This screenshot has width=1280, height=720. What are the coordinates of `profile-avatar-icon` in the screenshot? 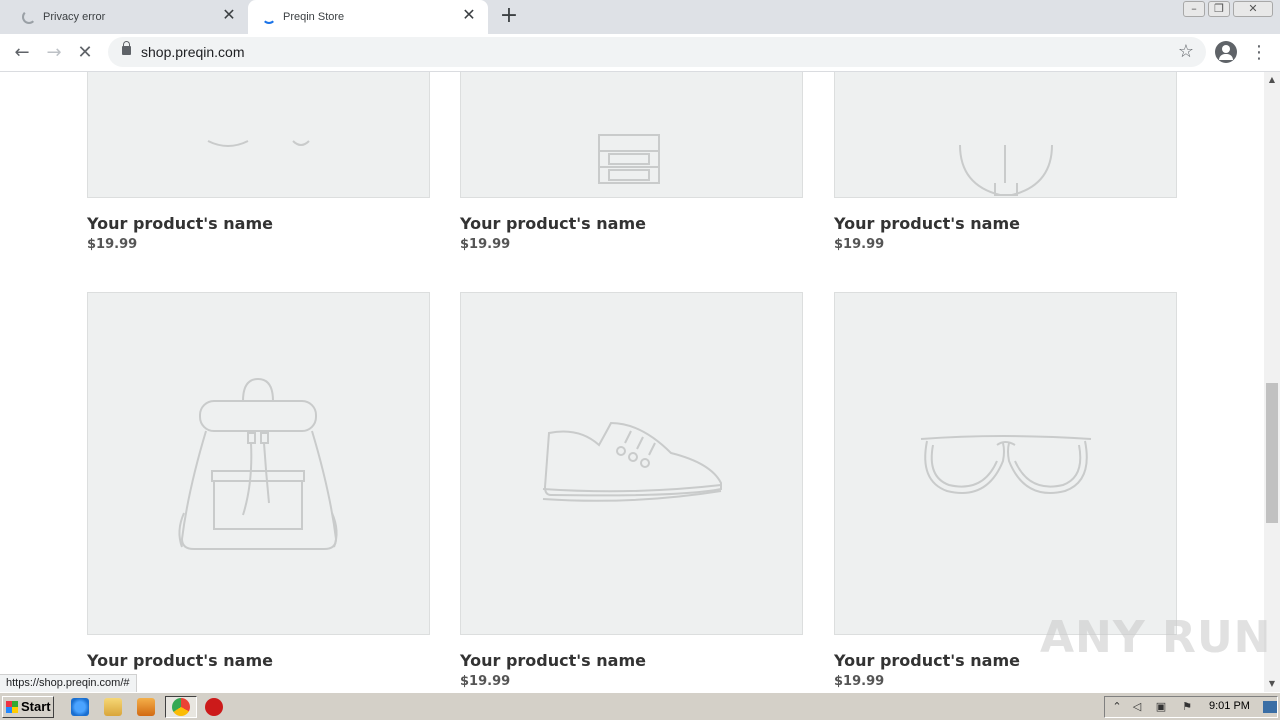 It's located at (1226, 52).